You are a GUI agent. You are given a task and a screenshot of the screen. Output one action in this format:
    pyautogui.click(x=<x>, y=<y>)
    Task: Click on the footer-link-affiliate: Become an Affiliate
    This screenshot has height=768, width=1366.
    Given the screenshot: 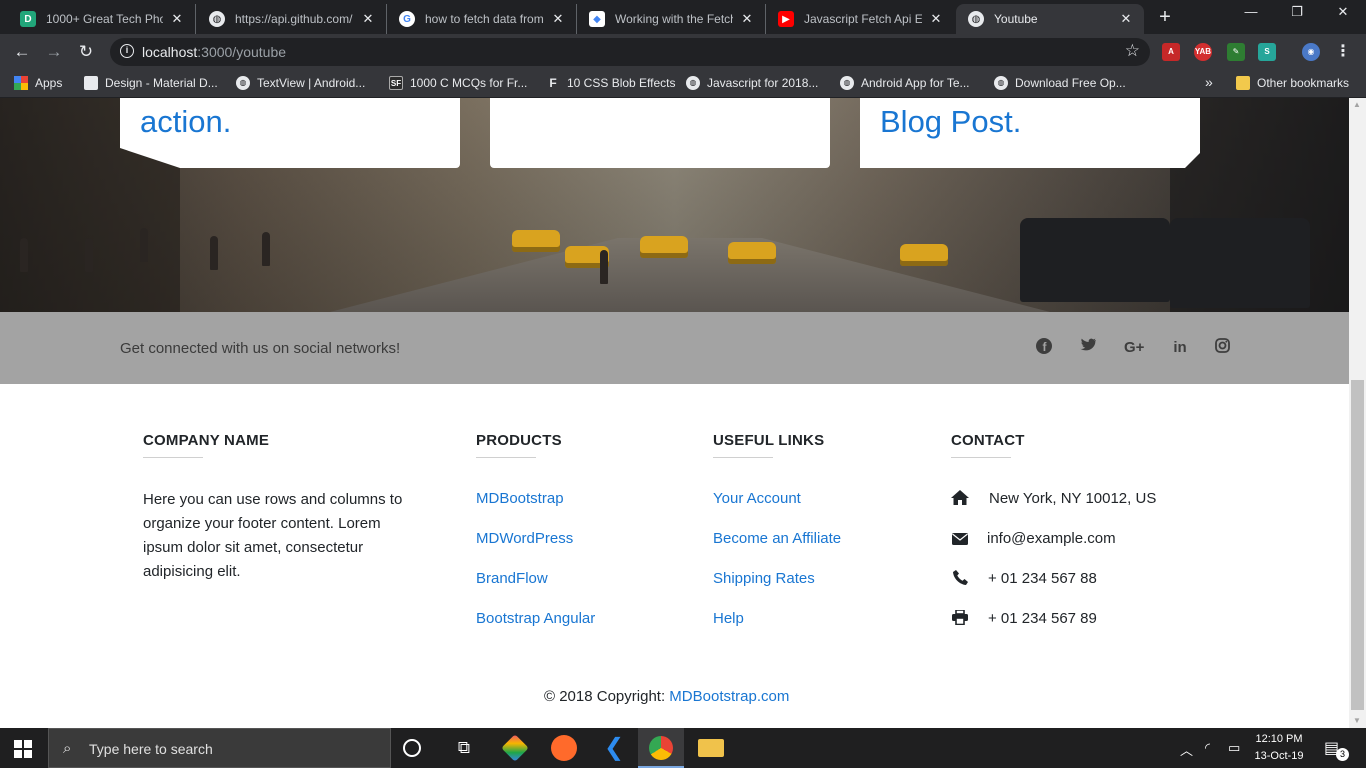 What is the action you would take?
    pyautogui.click(x=777, y=538)
    